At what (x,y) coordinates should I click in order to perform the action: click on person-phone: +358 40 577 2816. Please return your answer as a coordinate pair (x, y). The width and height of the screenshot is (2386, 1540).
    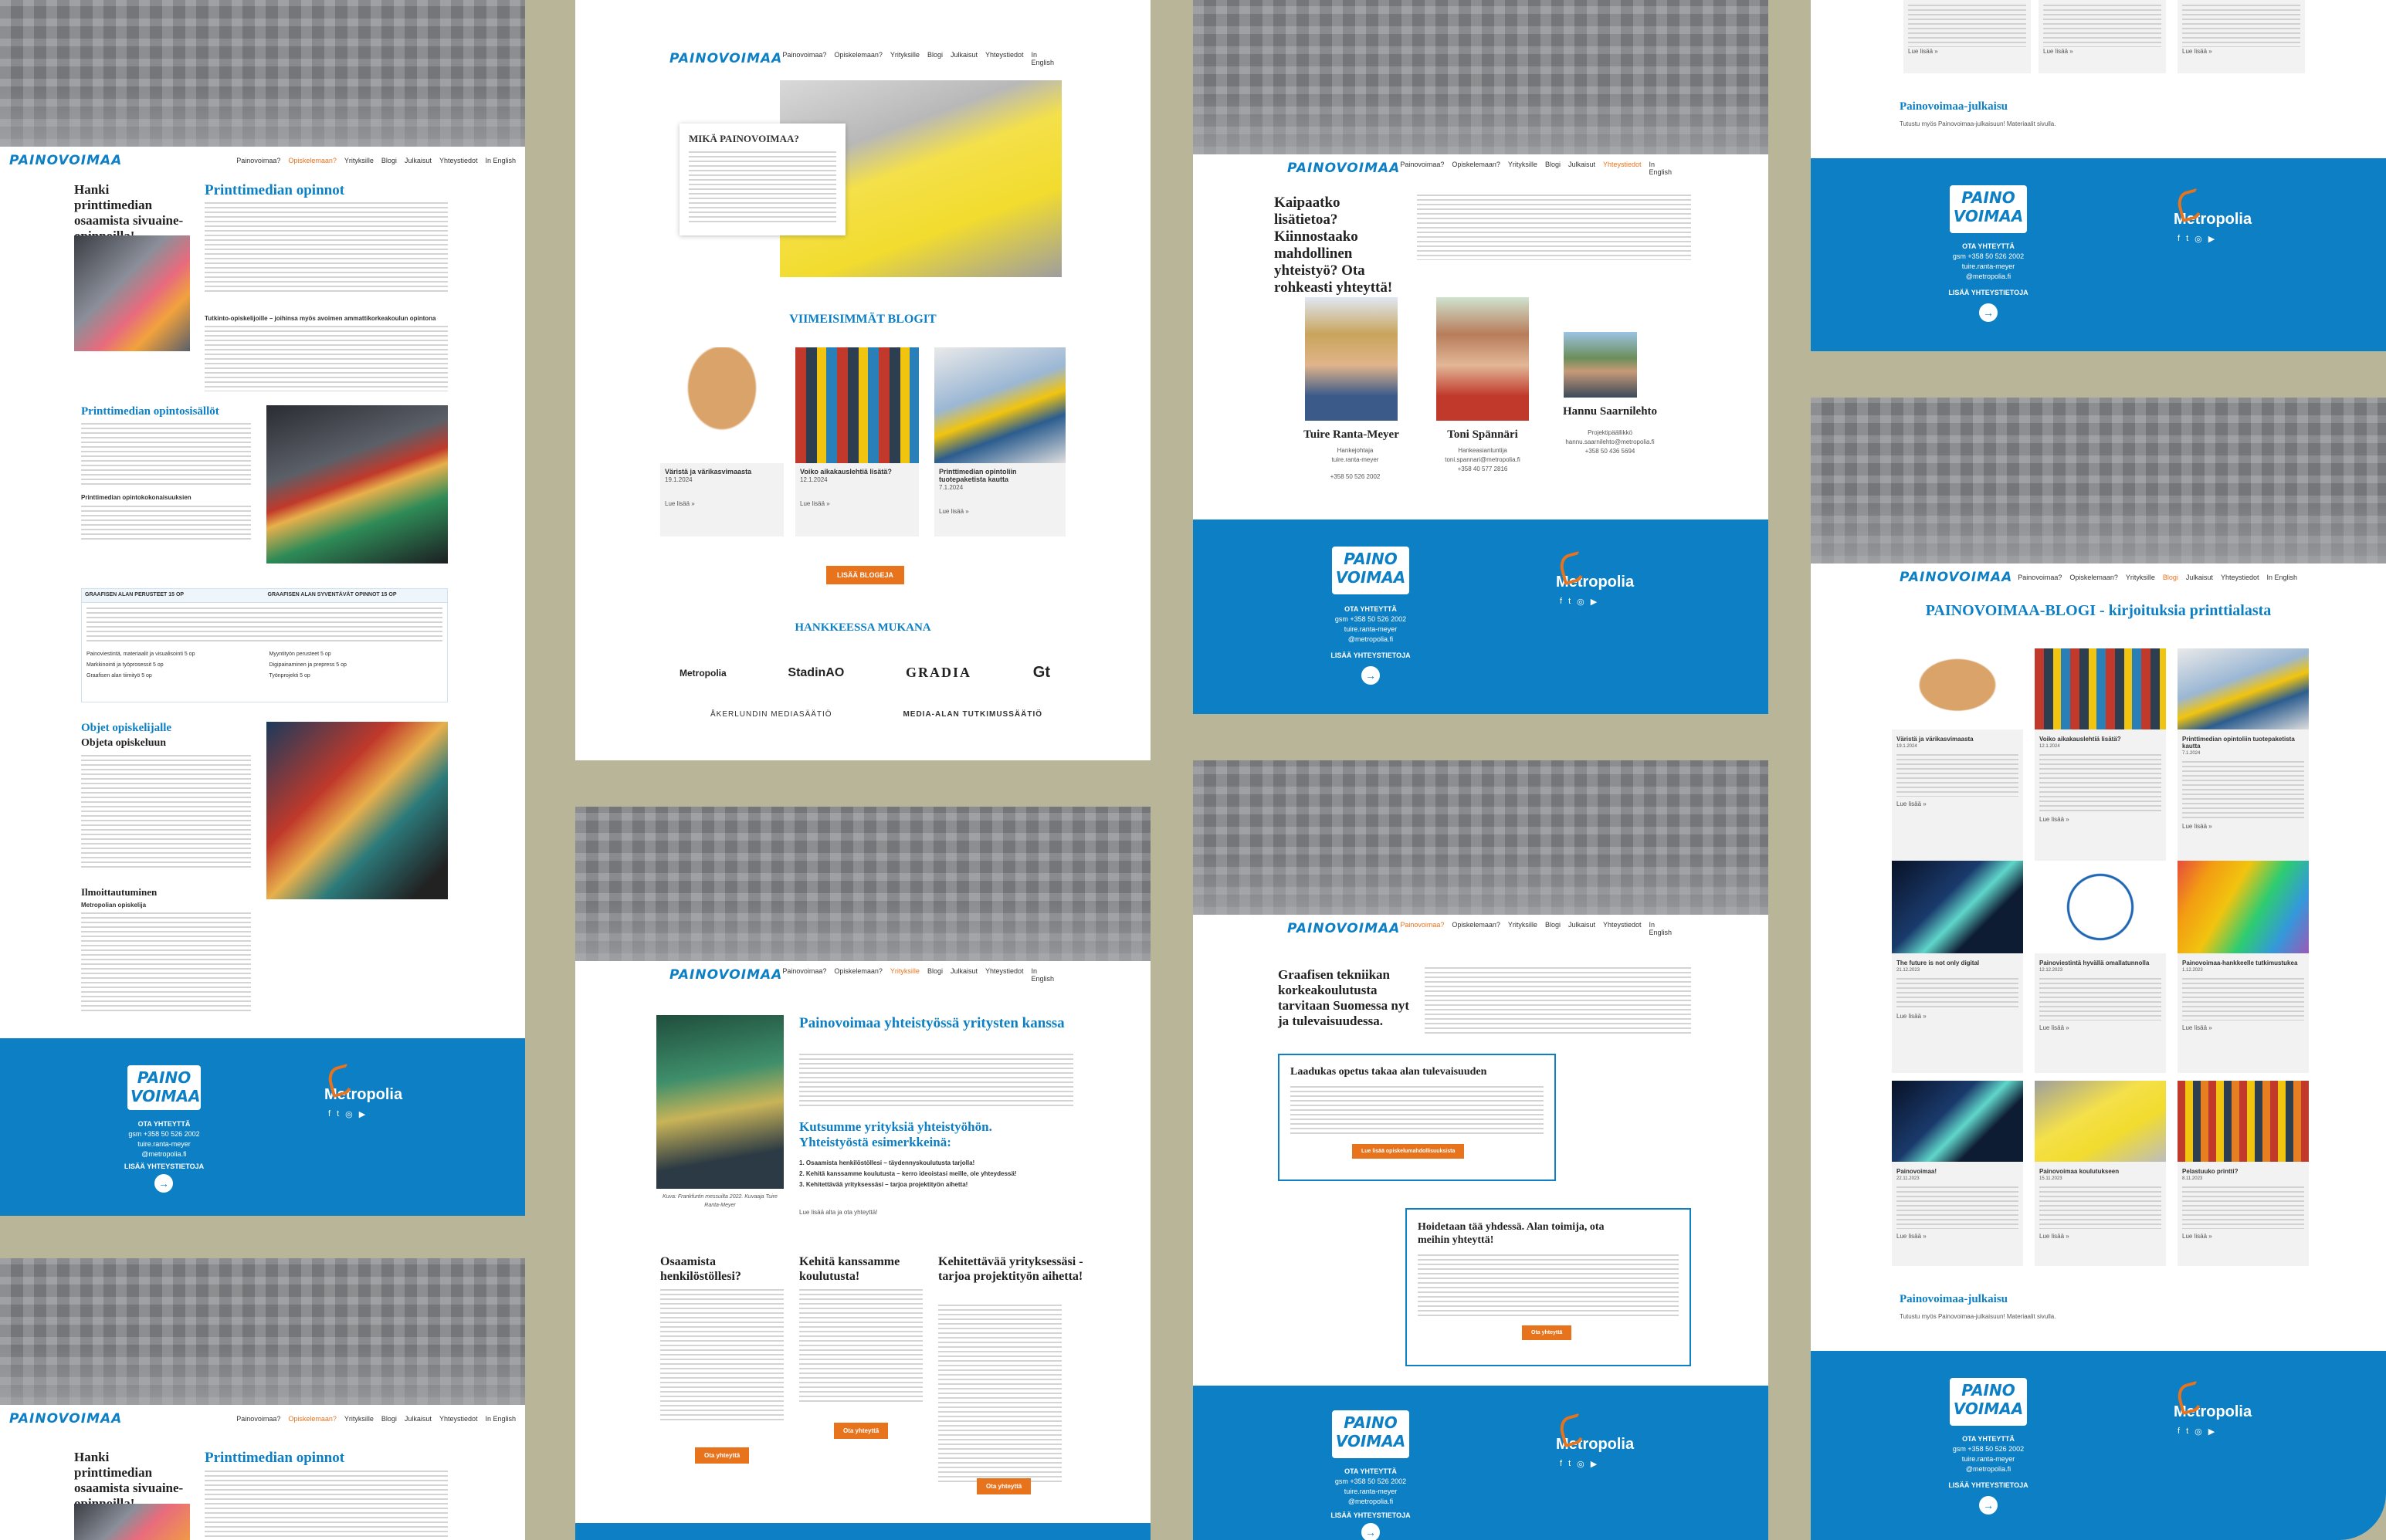
    Looking at the image, I should click on (1482, 469).